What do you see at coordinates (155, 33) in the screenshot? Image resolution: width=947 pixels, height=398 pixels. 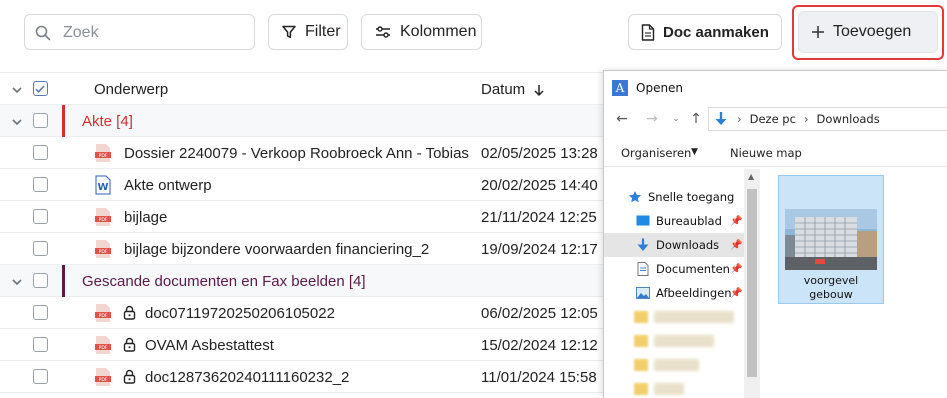 I see `search-input` at bounding box center [155, 33].